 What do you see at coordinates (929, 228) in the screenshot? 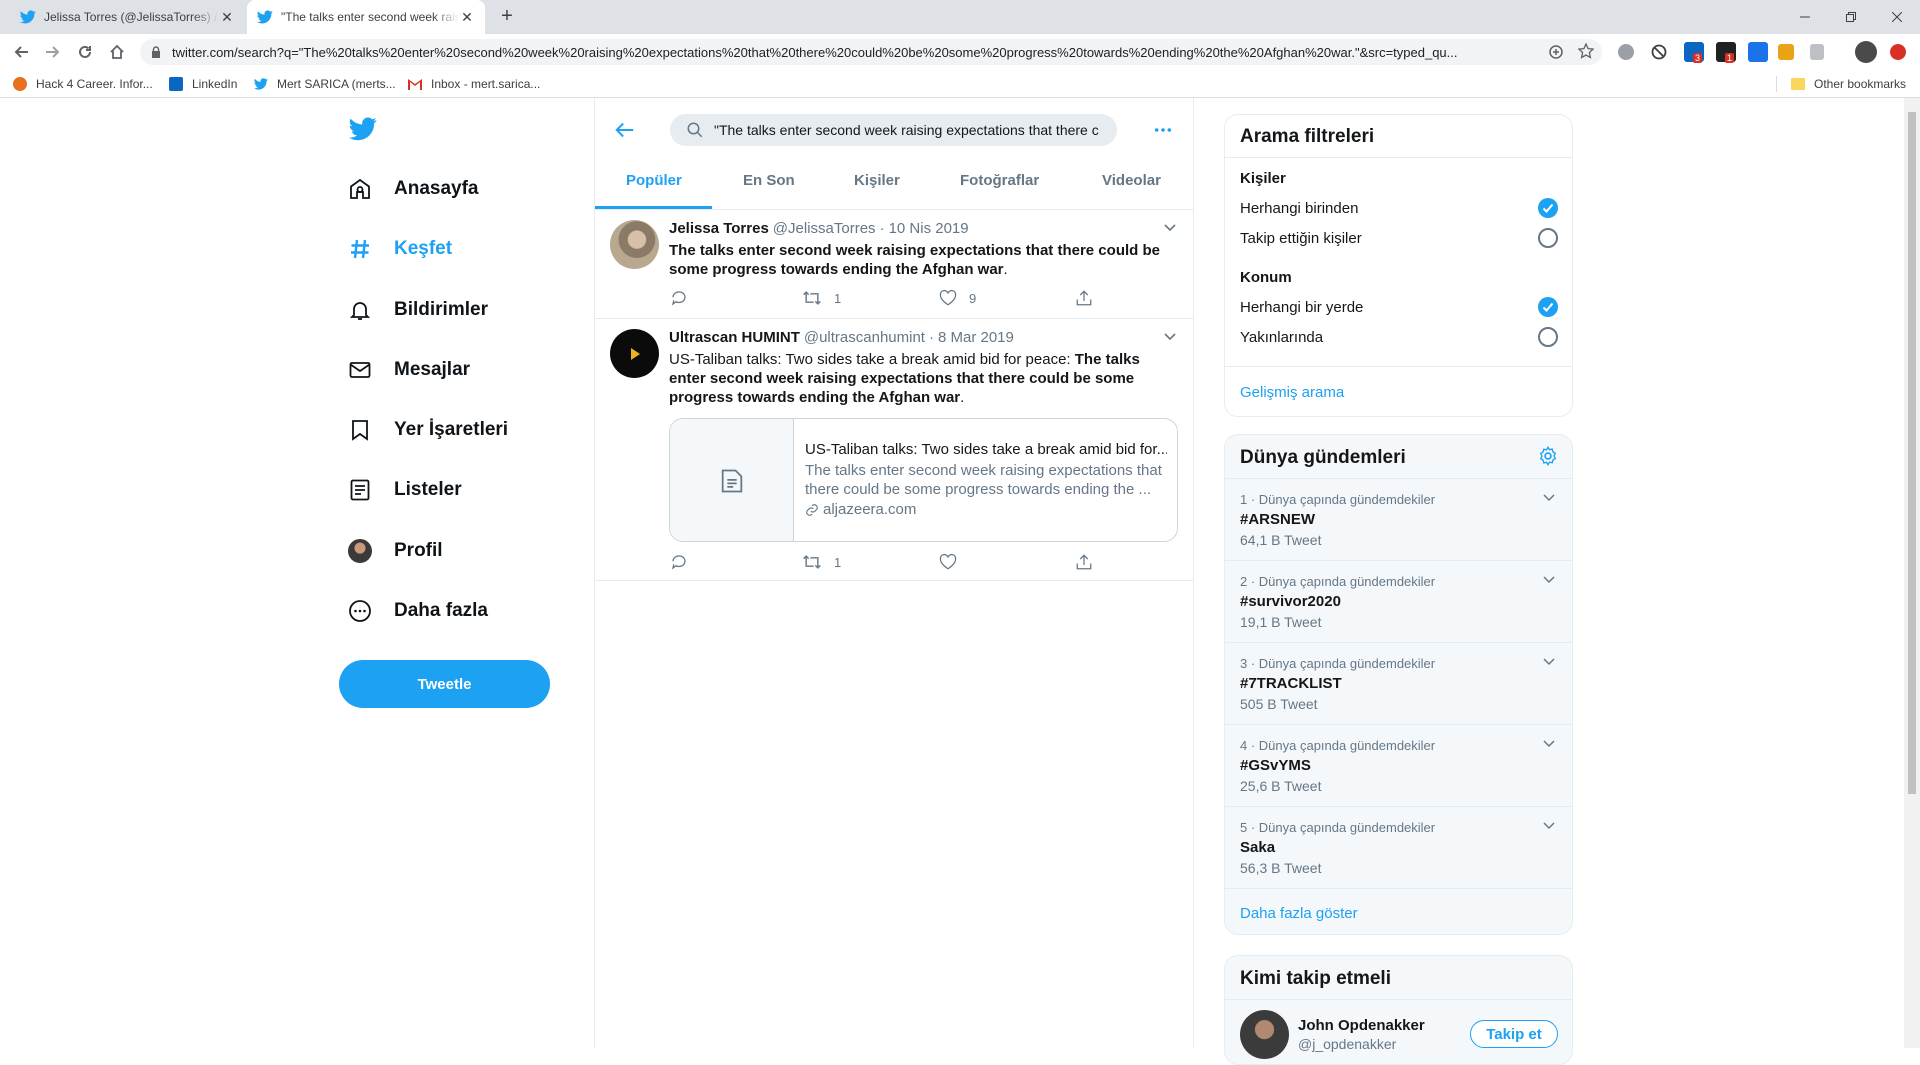
I see `tweet-date: 10 Nis 2019` at bounding box center [929, 228].